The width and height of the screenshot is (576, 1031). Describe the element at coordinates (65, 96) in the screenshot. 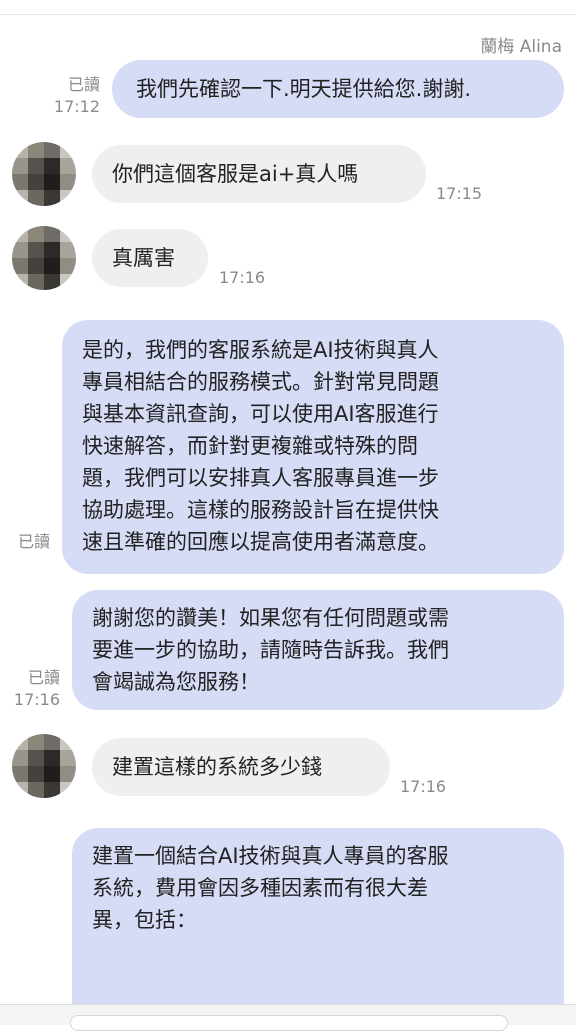

I see `message-status: 已讀 17:12` at that location.